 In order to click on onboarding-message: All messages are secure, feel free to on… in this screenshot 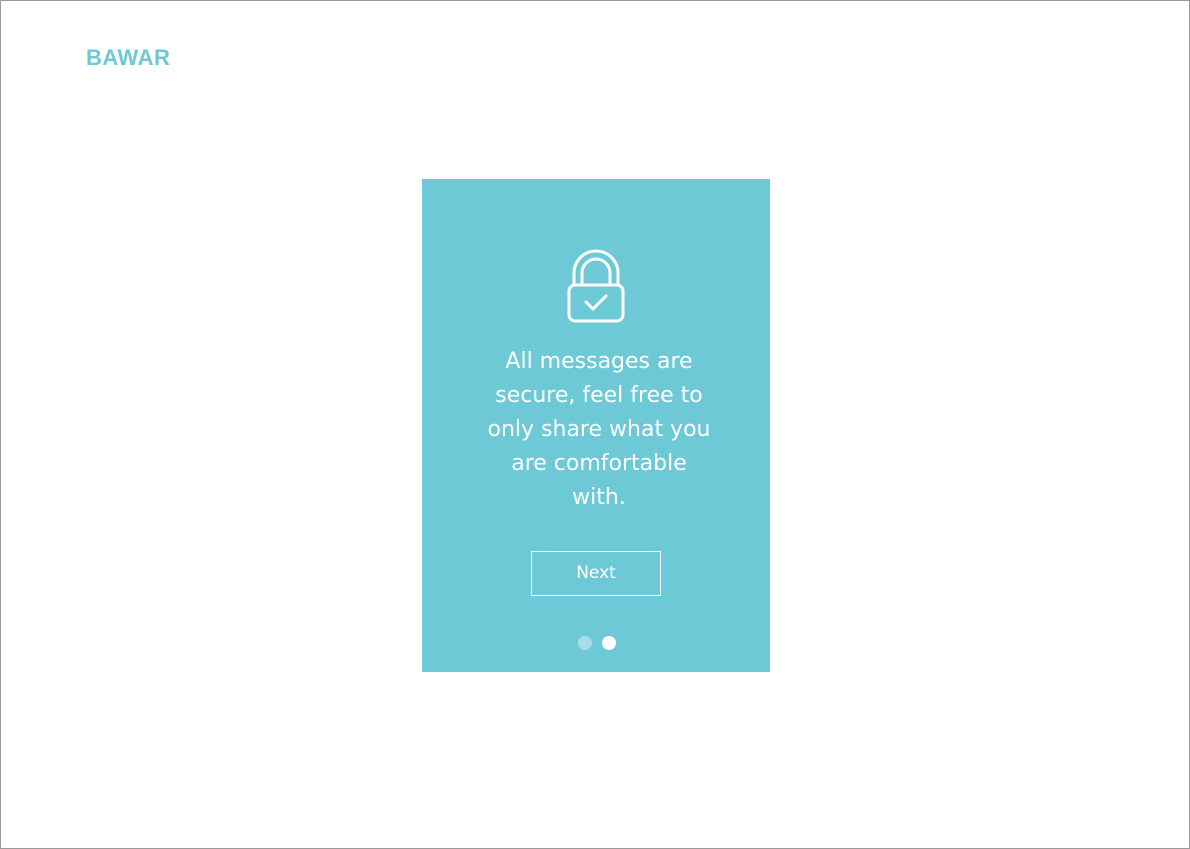, I will do `click(599, 429)`.